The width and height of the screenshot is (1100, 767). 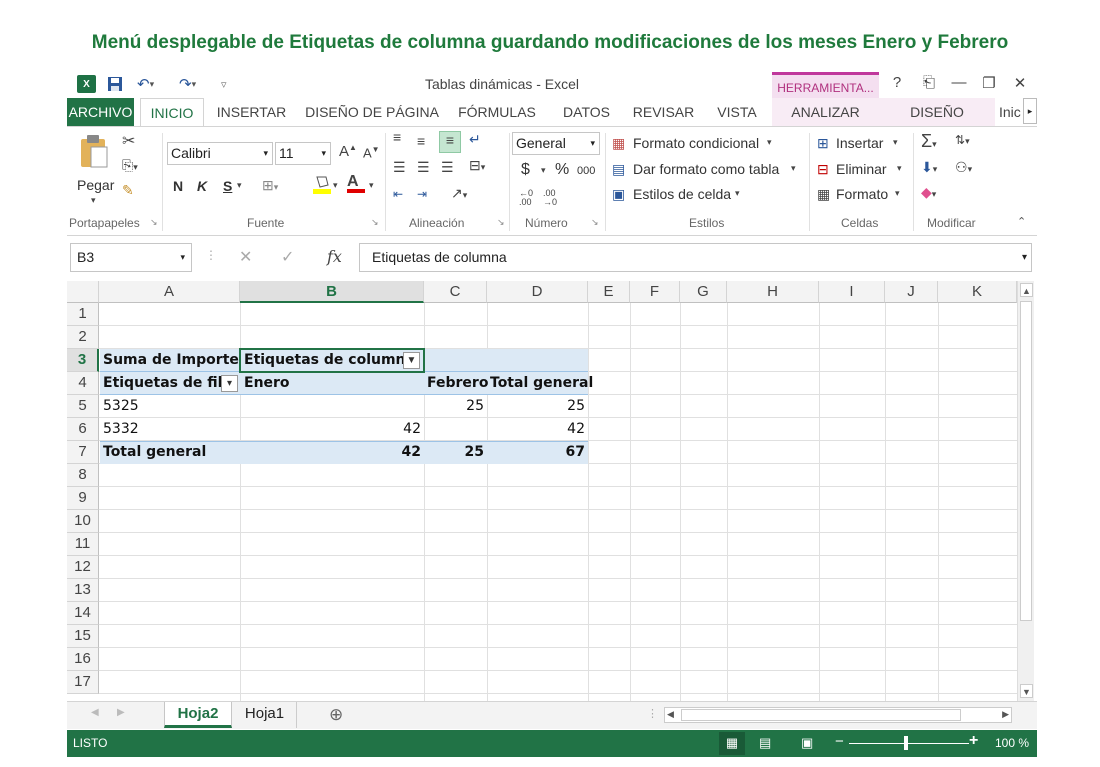 What do you see at coordinates (334, 256) in the screenshot?
I see `insert-function-button: fx` at bounding box center [334, 256].